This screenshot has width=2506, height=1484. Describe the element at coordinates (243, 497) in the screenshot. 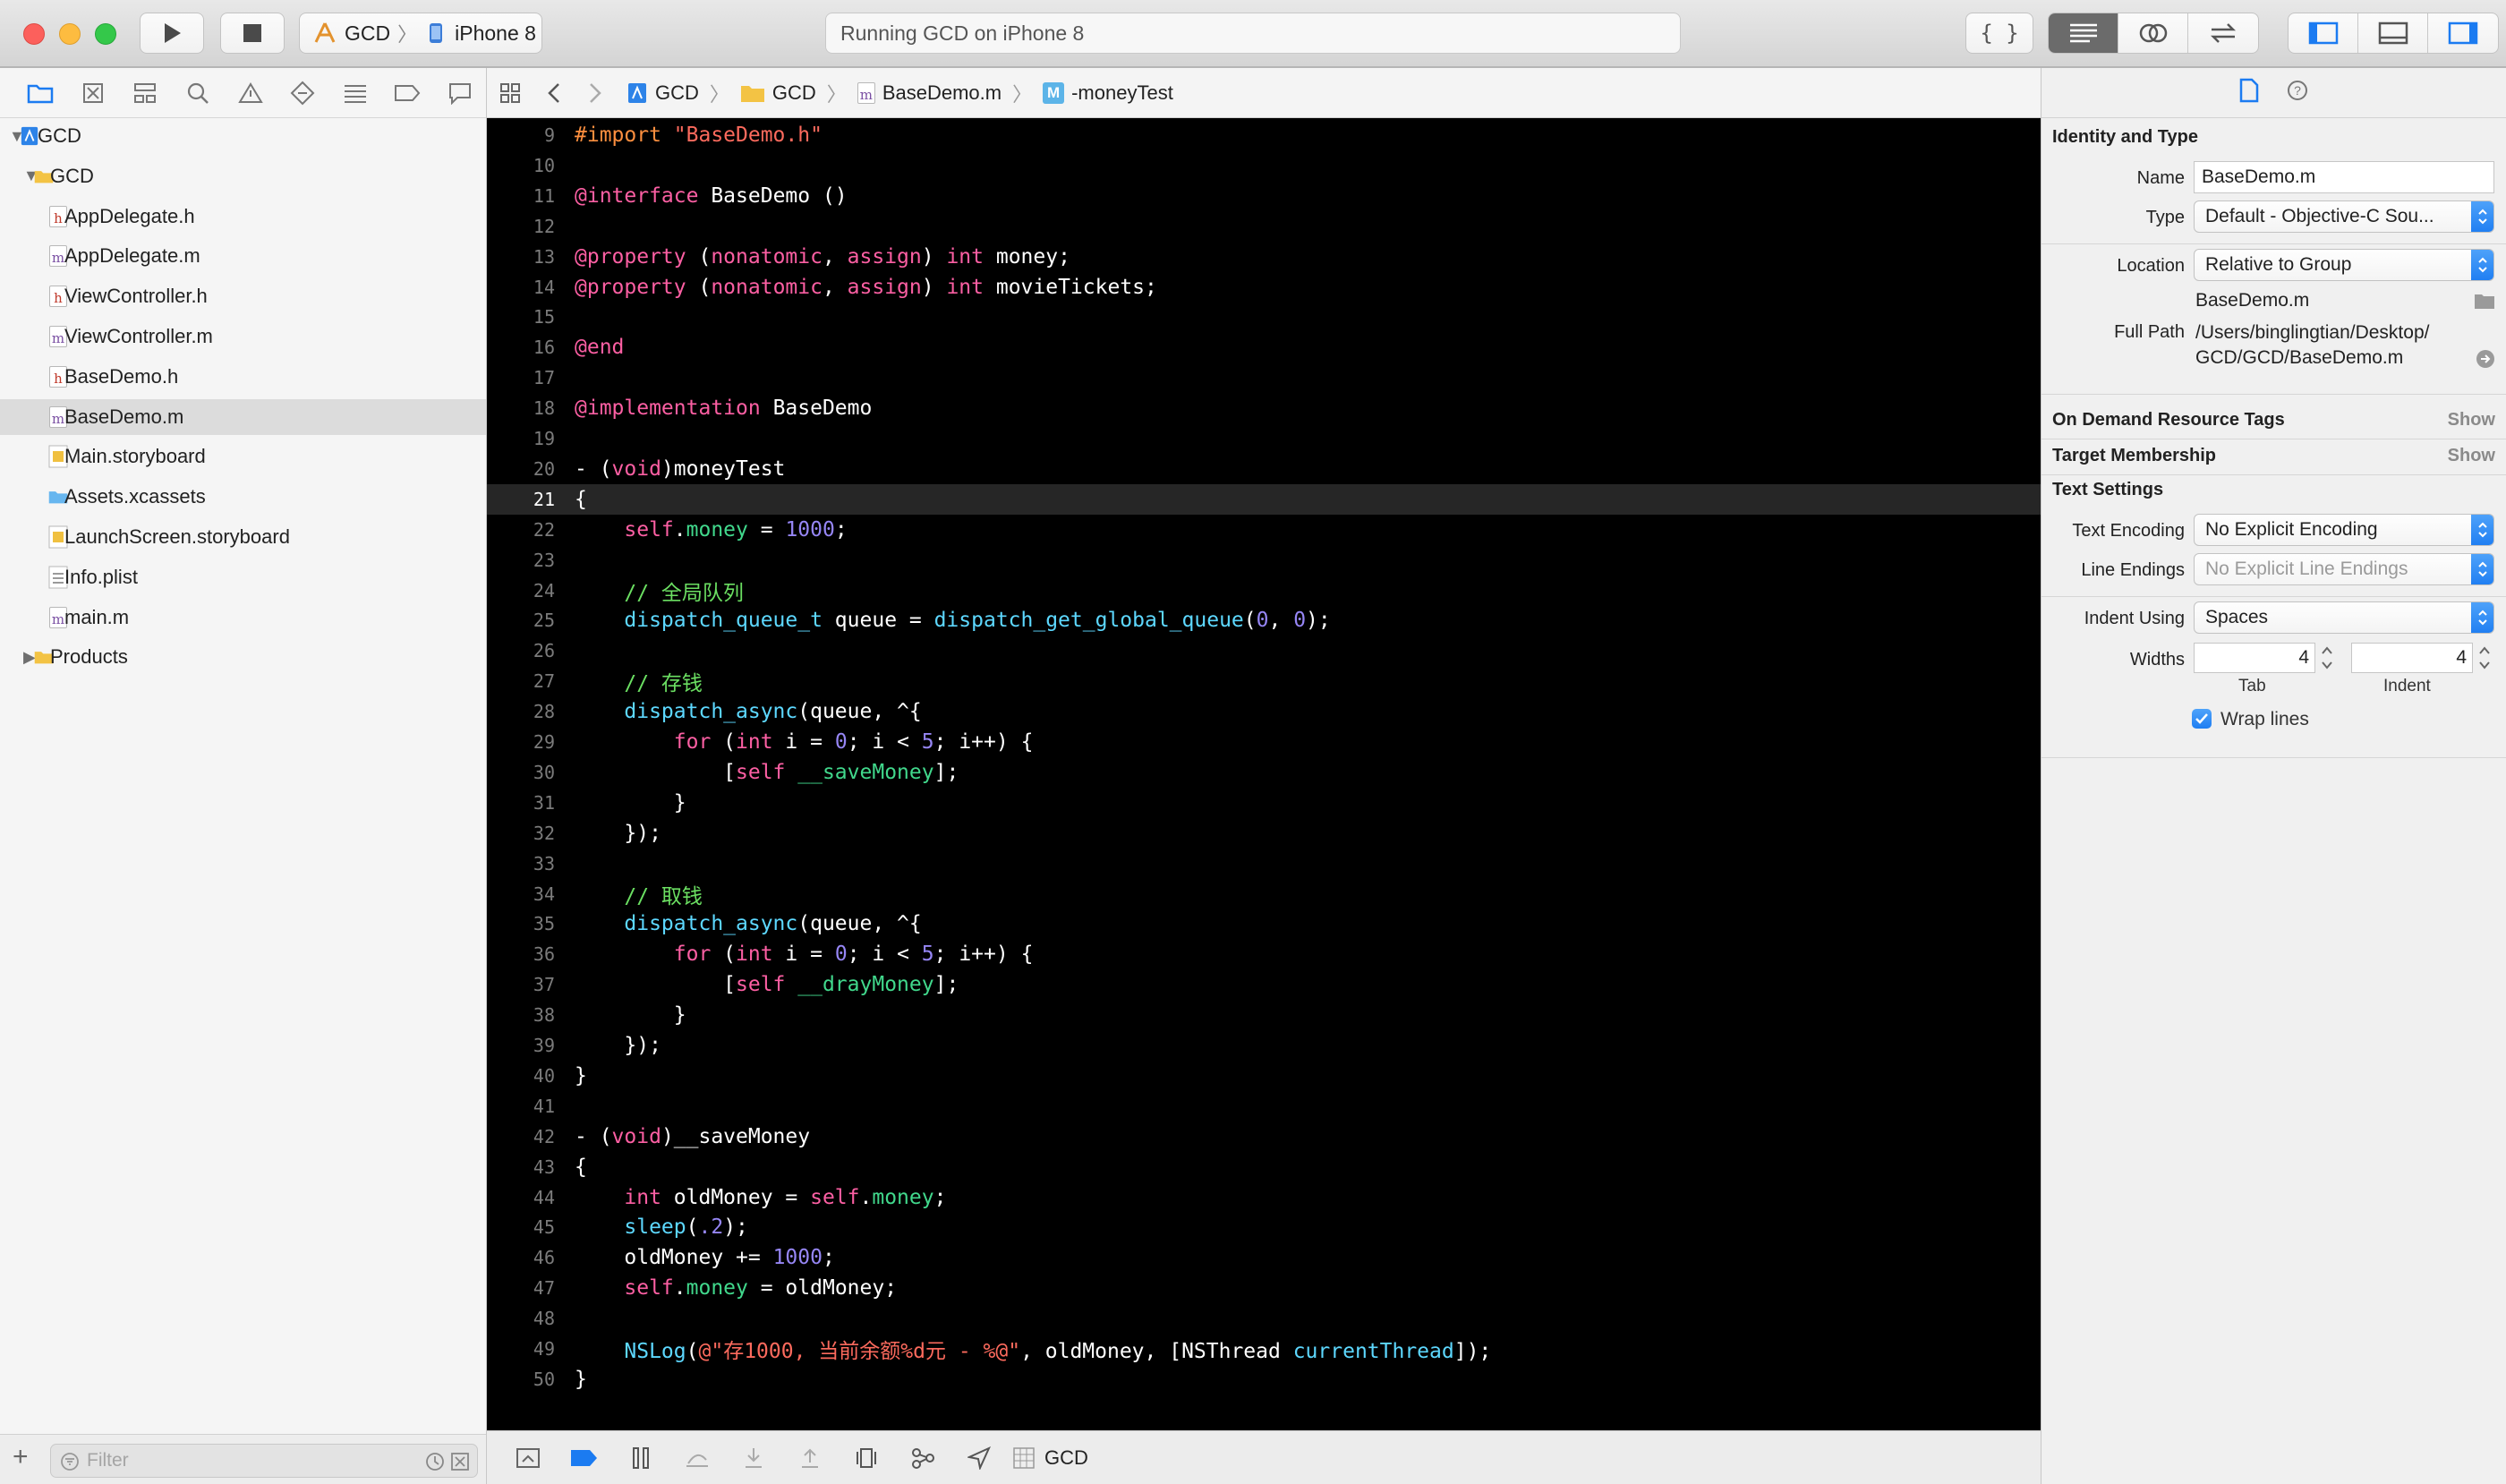

I see `navigator-item: Assets.xcassets` at that location.